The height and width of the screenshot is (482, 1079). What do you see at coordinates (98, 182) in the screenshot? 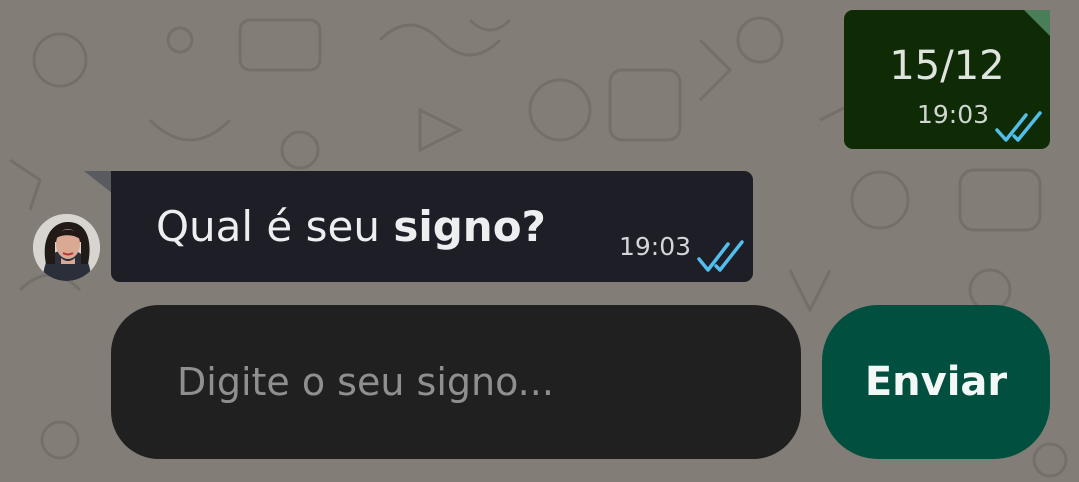
I see `incoming-bubble-tail` at bounding box center [98, 182].